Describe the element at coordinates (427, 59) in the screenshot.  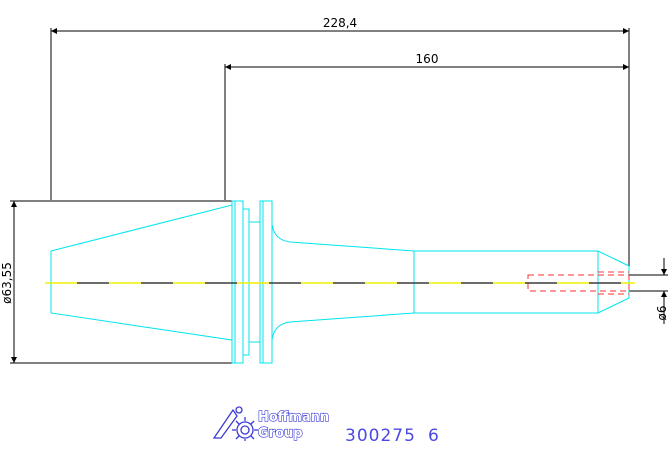
I see `shank-length-label: 160` at that location.